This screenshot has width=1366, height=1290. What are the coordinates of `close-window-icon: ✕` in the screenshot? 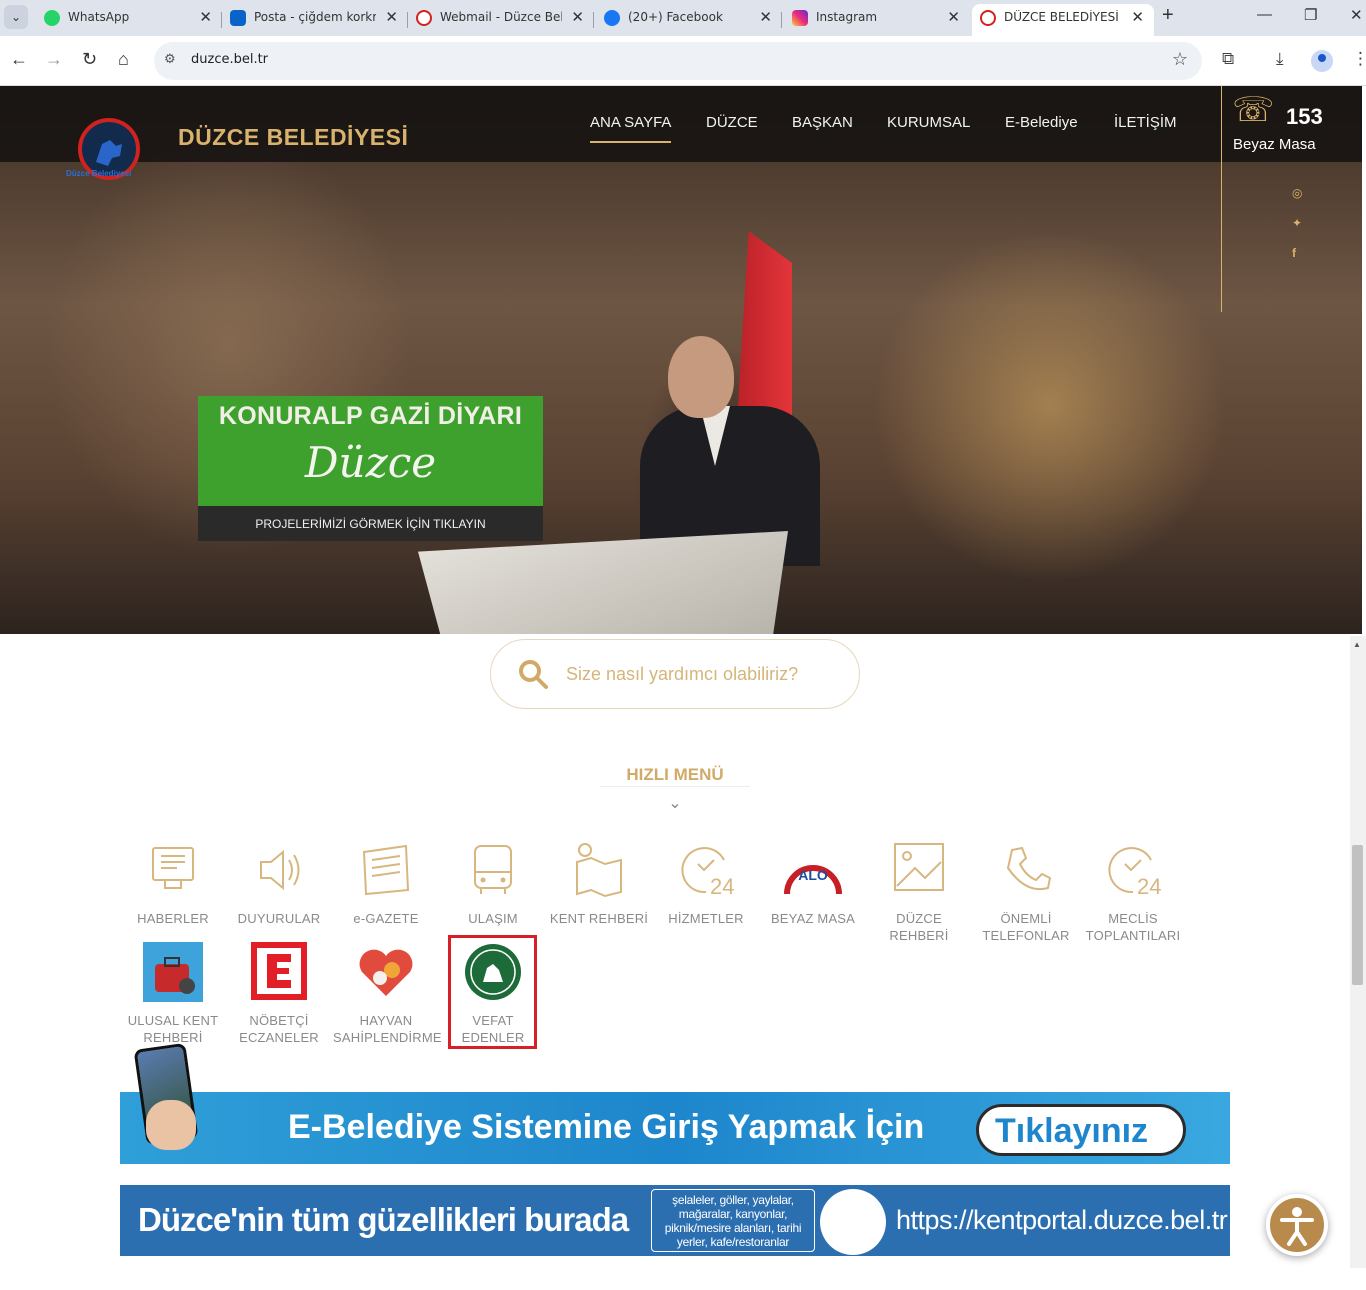 It's located at (1356, 15).